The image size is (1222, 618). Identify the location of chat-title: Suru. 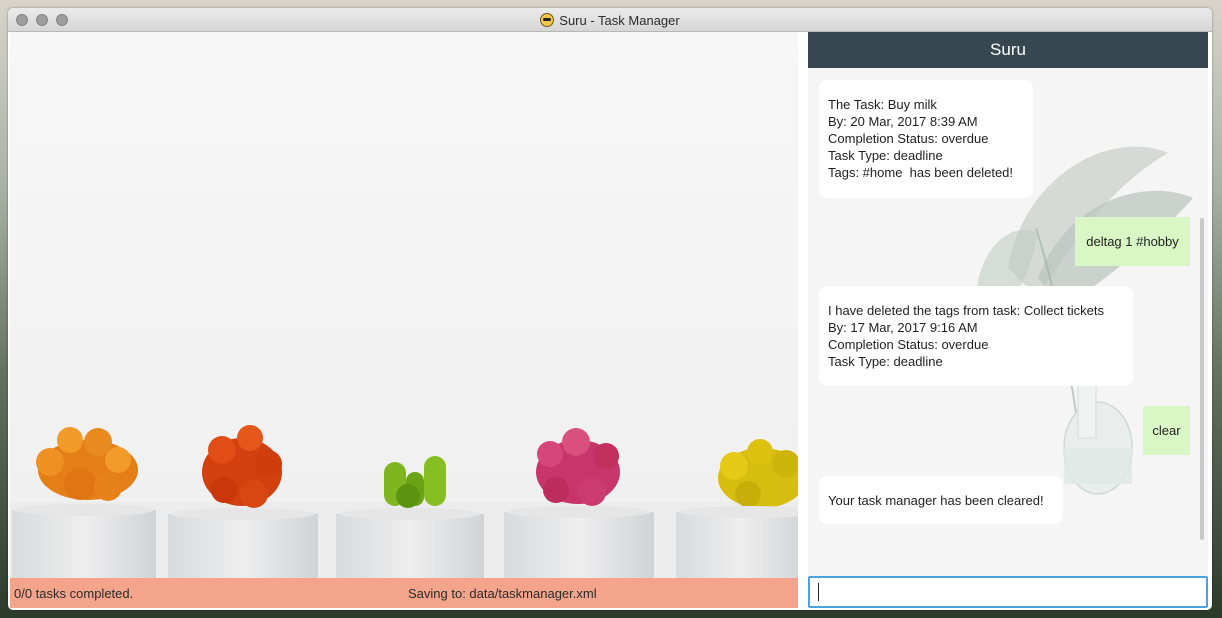
(1008, 49).